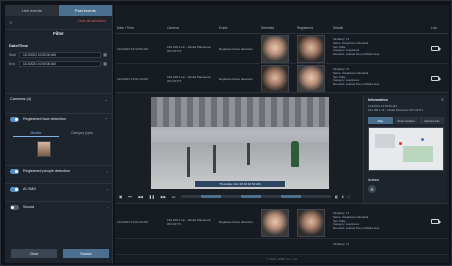  What do you see at coordinates (173, 197) in the screenshot?
I see `skip-forward-icon: ⏭` at bounding box center [173, 197].